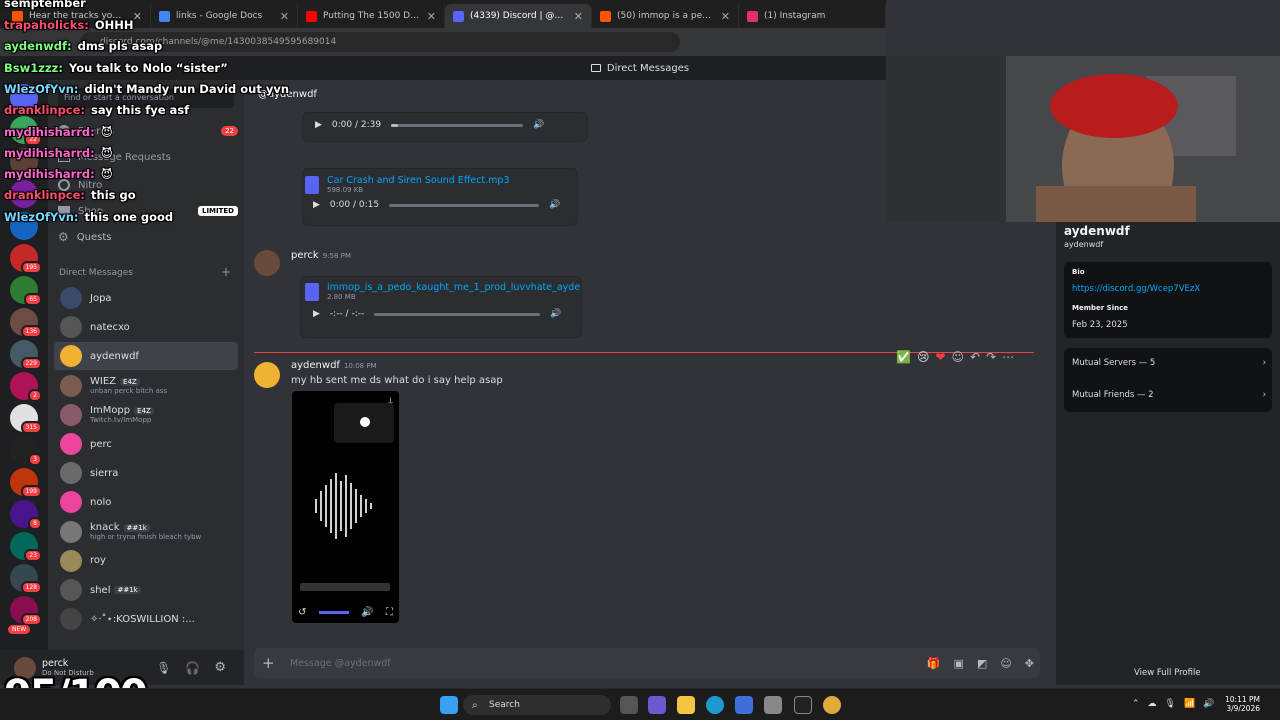  What do you see at coordinates (958, 357) in the screenshot?
I see `add-reaction-icon: ☺` at bounding box center [958, 357].